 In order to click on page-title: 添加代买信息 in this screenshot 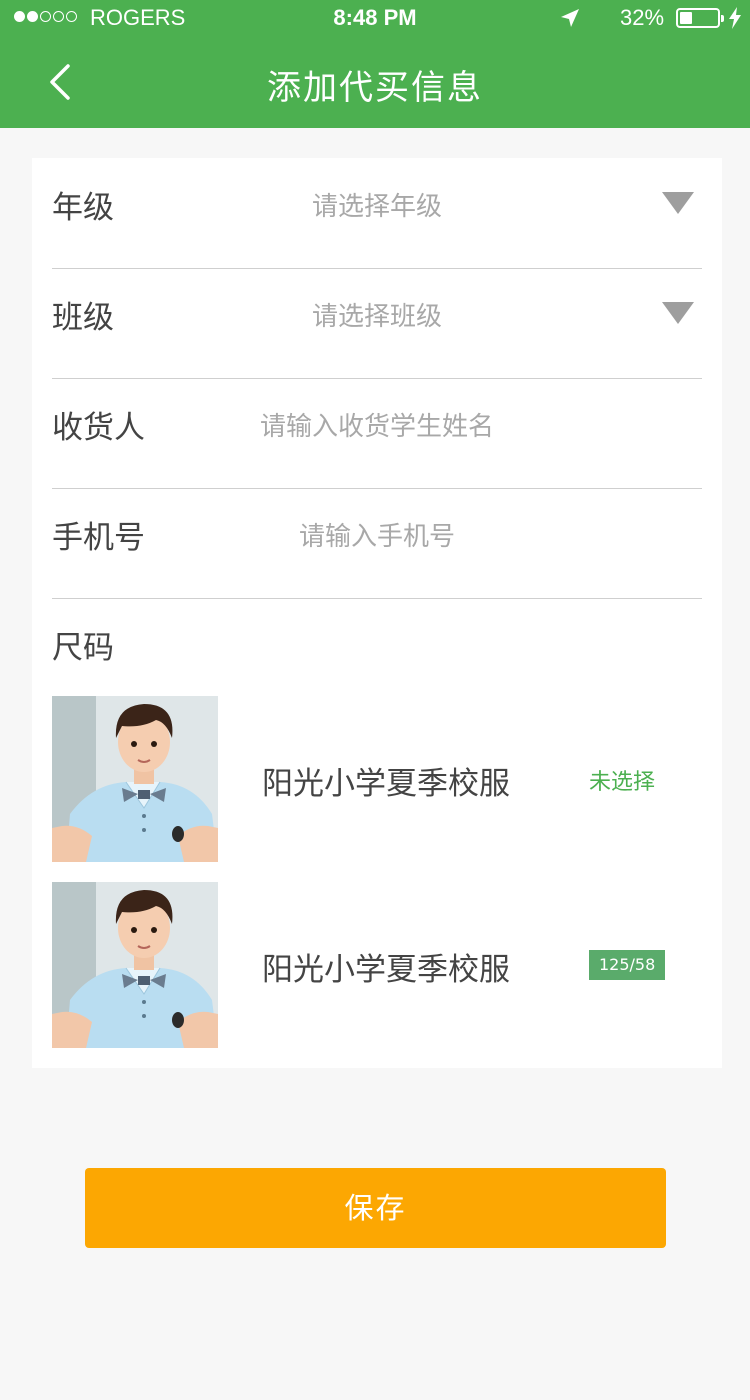, I will do `click(375, 88)`.